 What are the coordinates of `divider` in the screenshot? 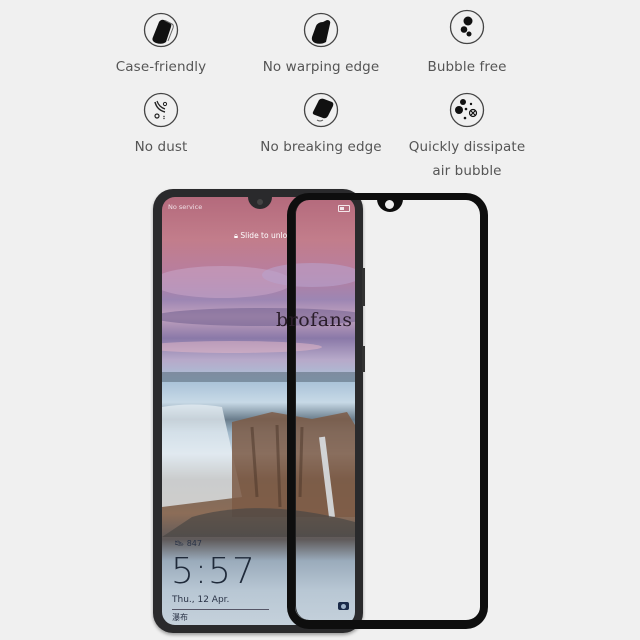 It's located at (220, 609).